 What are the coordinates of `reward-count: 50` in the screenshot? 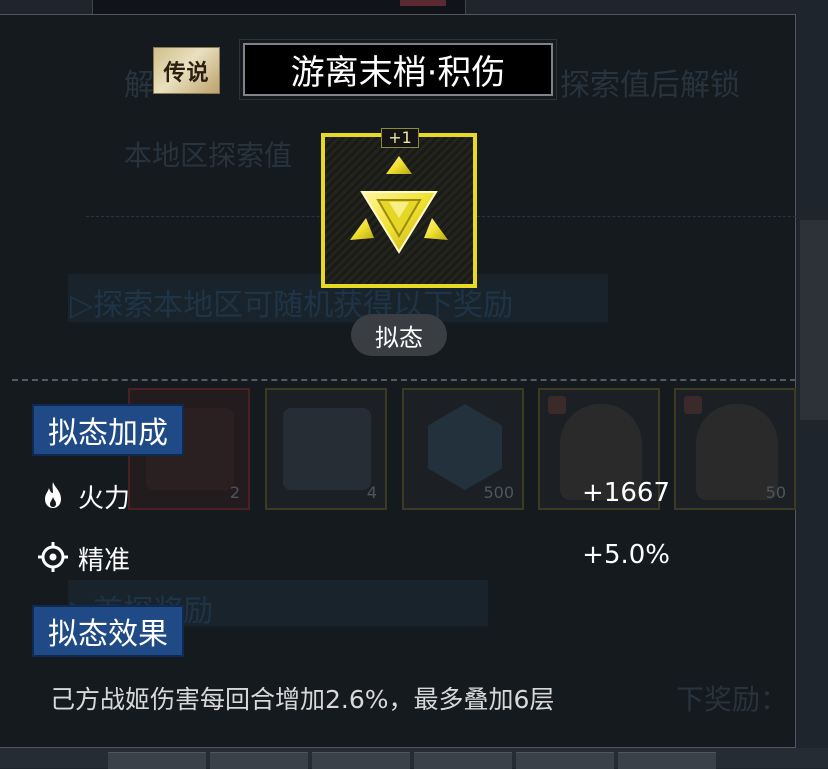 It's located at (775, 492).